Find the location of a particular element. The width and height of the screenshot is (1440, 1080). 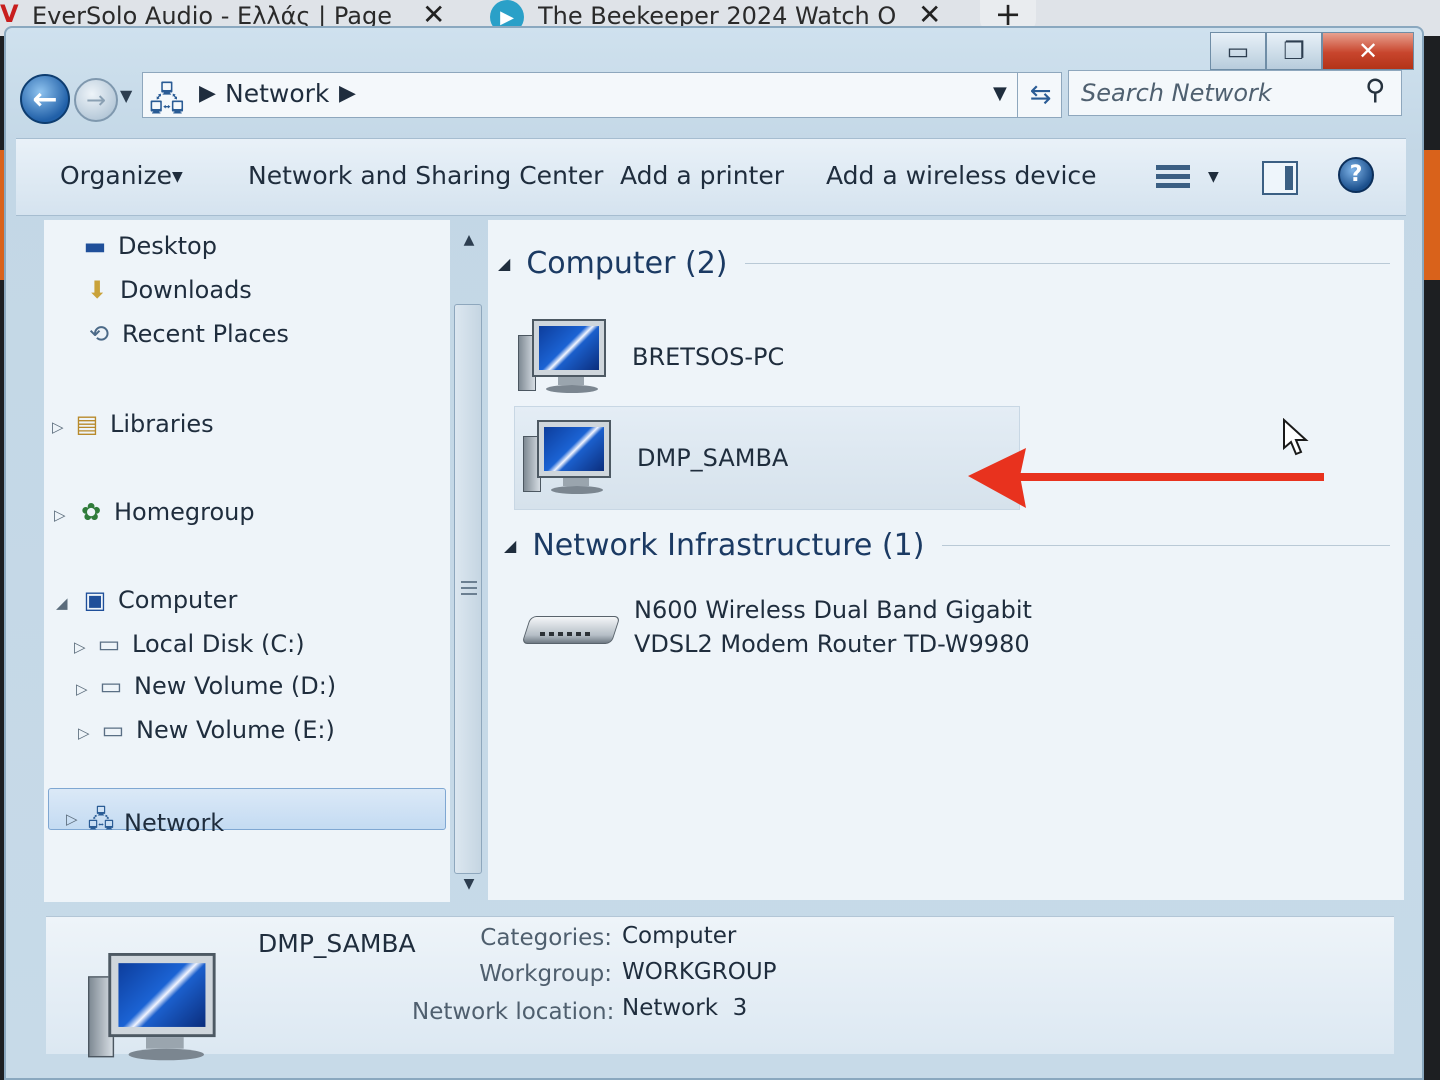

eversolo-favicon-icon: V is located at coordinates (9, 14).